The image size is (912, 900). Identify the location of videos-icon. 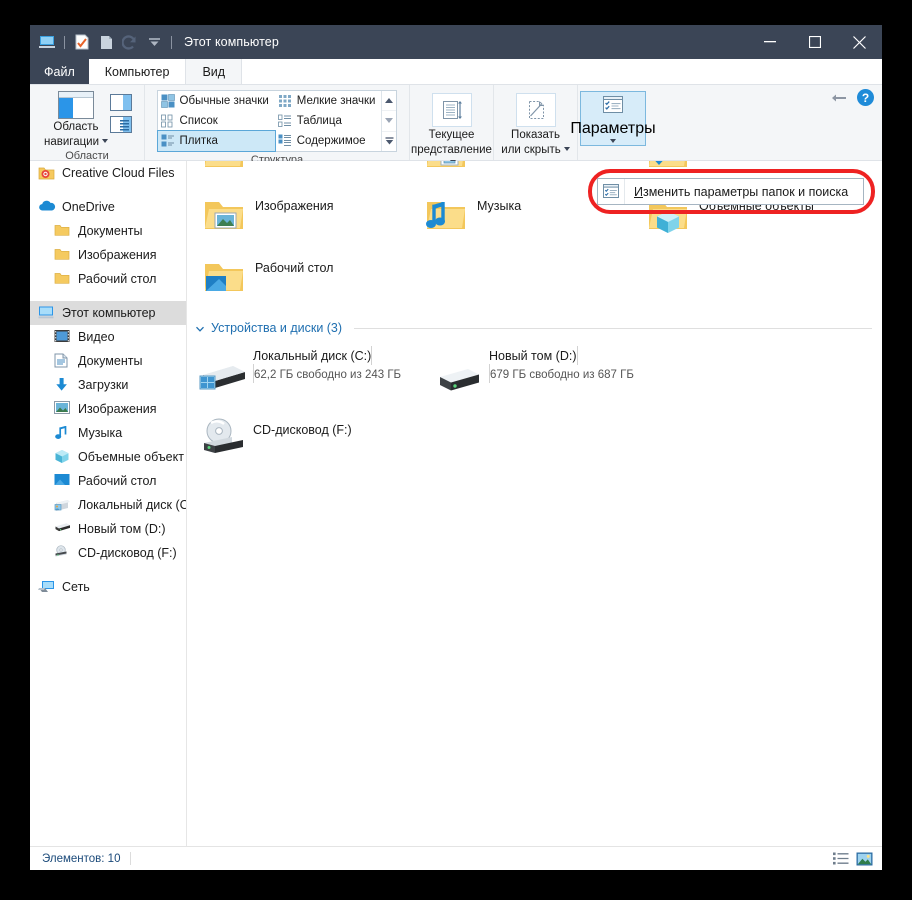
(62, 337).